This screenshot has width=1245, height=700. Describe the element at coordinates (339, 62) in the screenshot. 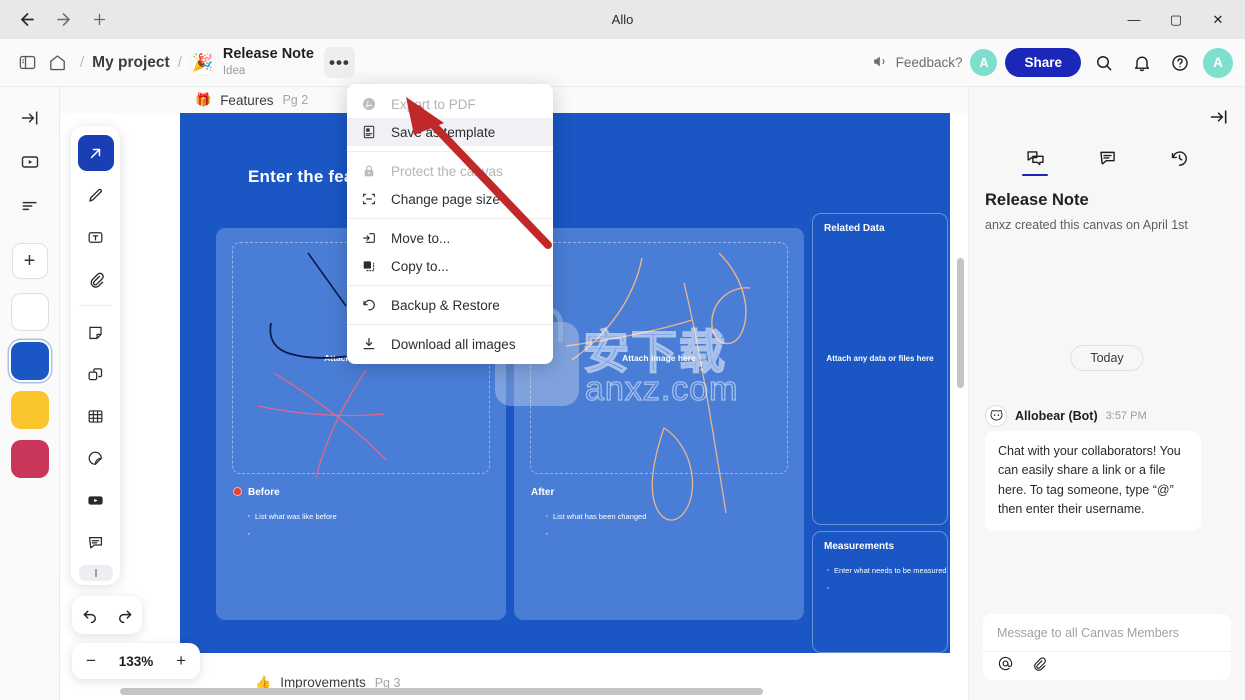

I see `more-options-button: •••` at that location.